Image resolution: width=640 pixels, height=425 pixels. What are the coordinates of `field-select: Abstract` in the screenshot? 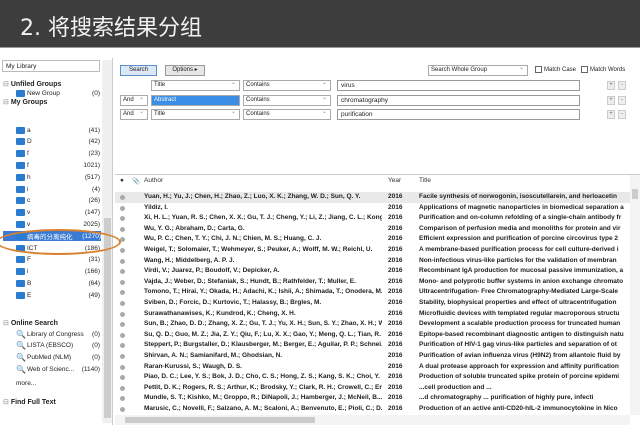 It's located at (195, 100).